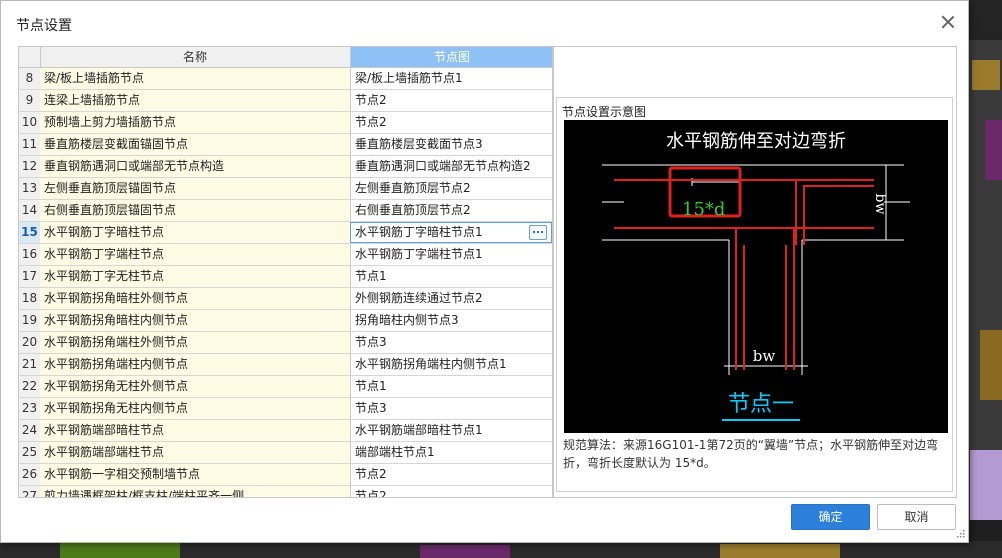  What do you see at coordinates (30, 100) in the screenshot?
I see `row-number: 9` at bounding box center [30, 100].